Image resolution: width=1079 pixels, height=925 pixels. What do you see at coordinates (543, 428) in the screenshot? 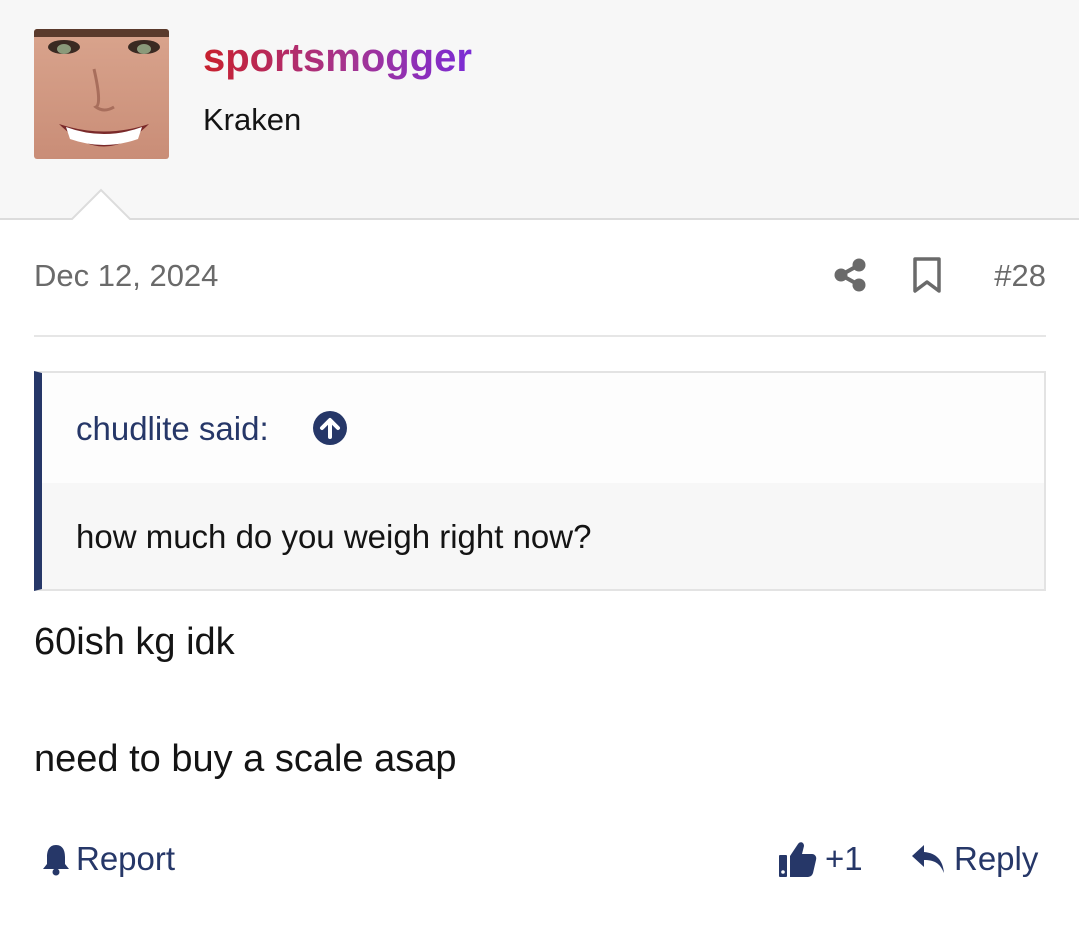
I see `quote-header: chudlite said:` at bounding box center [543, 428].